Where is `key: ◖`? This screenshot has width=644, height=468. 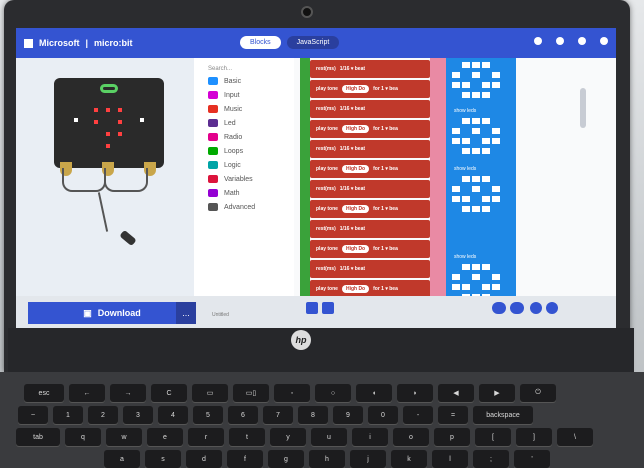 key: ◖ is located at coordinates (374, 393).